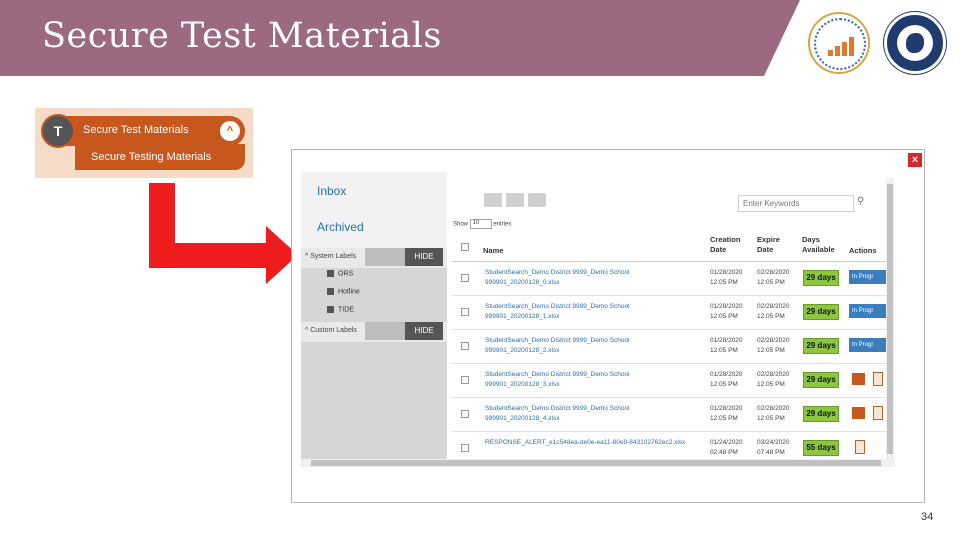 The width and height of the screenshot is (960, 540). I want to click on expire-date: 03/24/2020 07:48 PM, so click(773, 447).